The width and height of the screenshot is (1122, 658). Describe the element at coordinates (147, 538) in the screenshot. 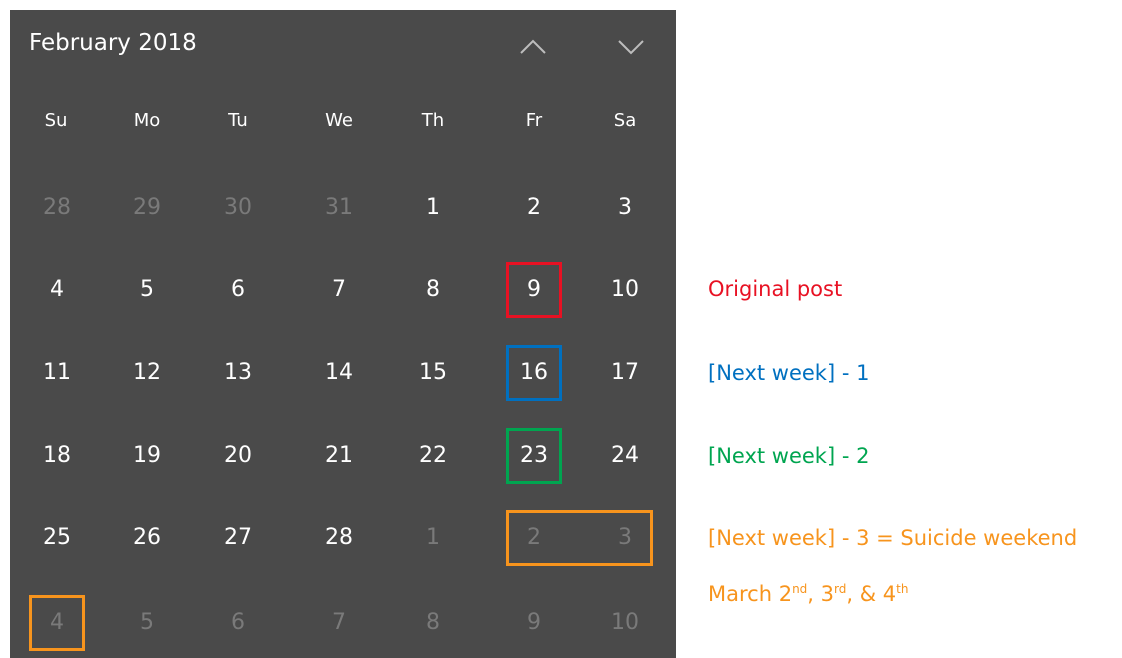

I see `day-cell: 26` at that location.